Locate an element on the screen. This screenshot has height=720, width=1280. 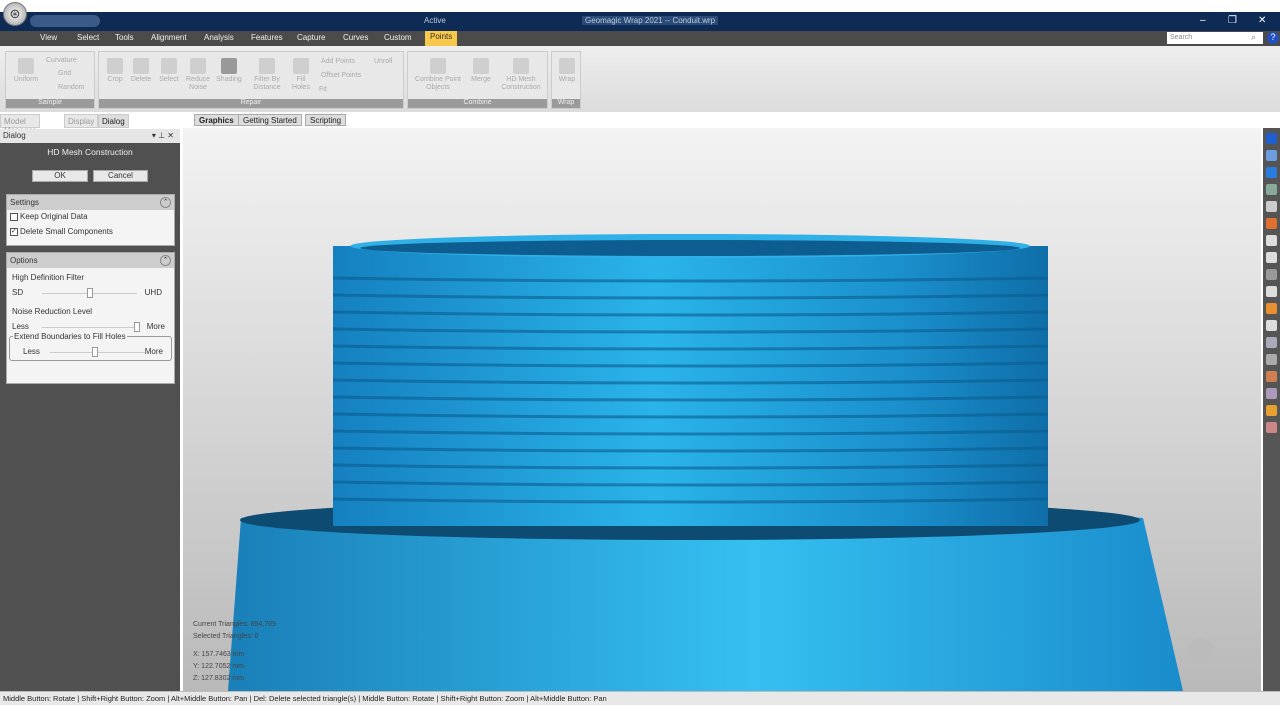
merge-icon is located at coordinates (481, 66).